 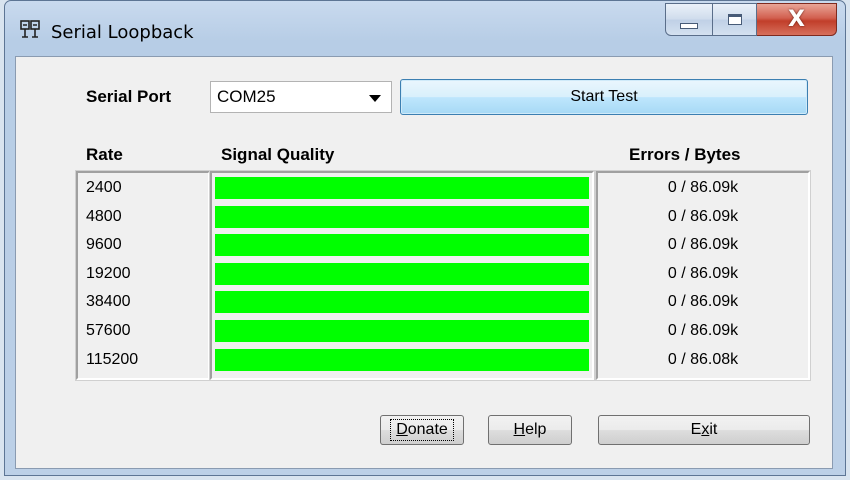 I want to click on rate-item: 9600, so click(x=104, y=245).